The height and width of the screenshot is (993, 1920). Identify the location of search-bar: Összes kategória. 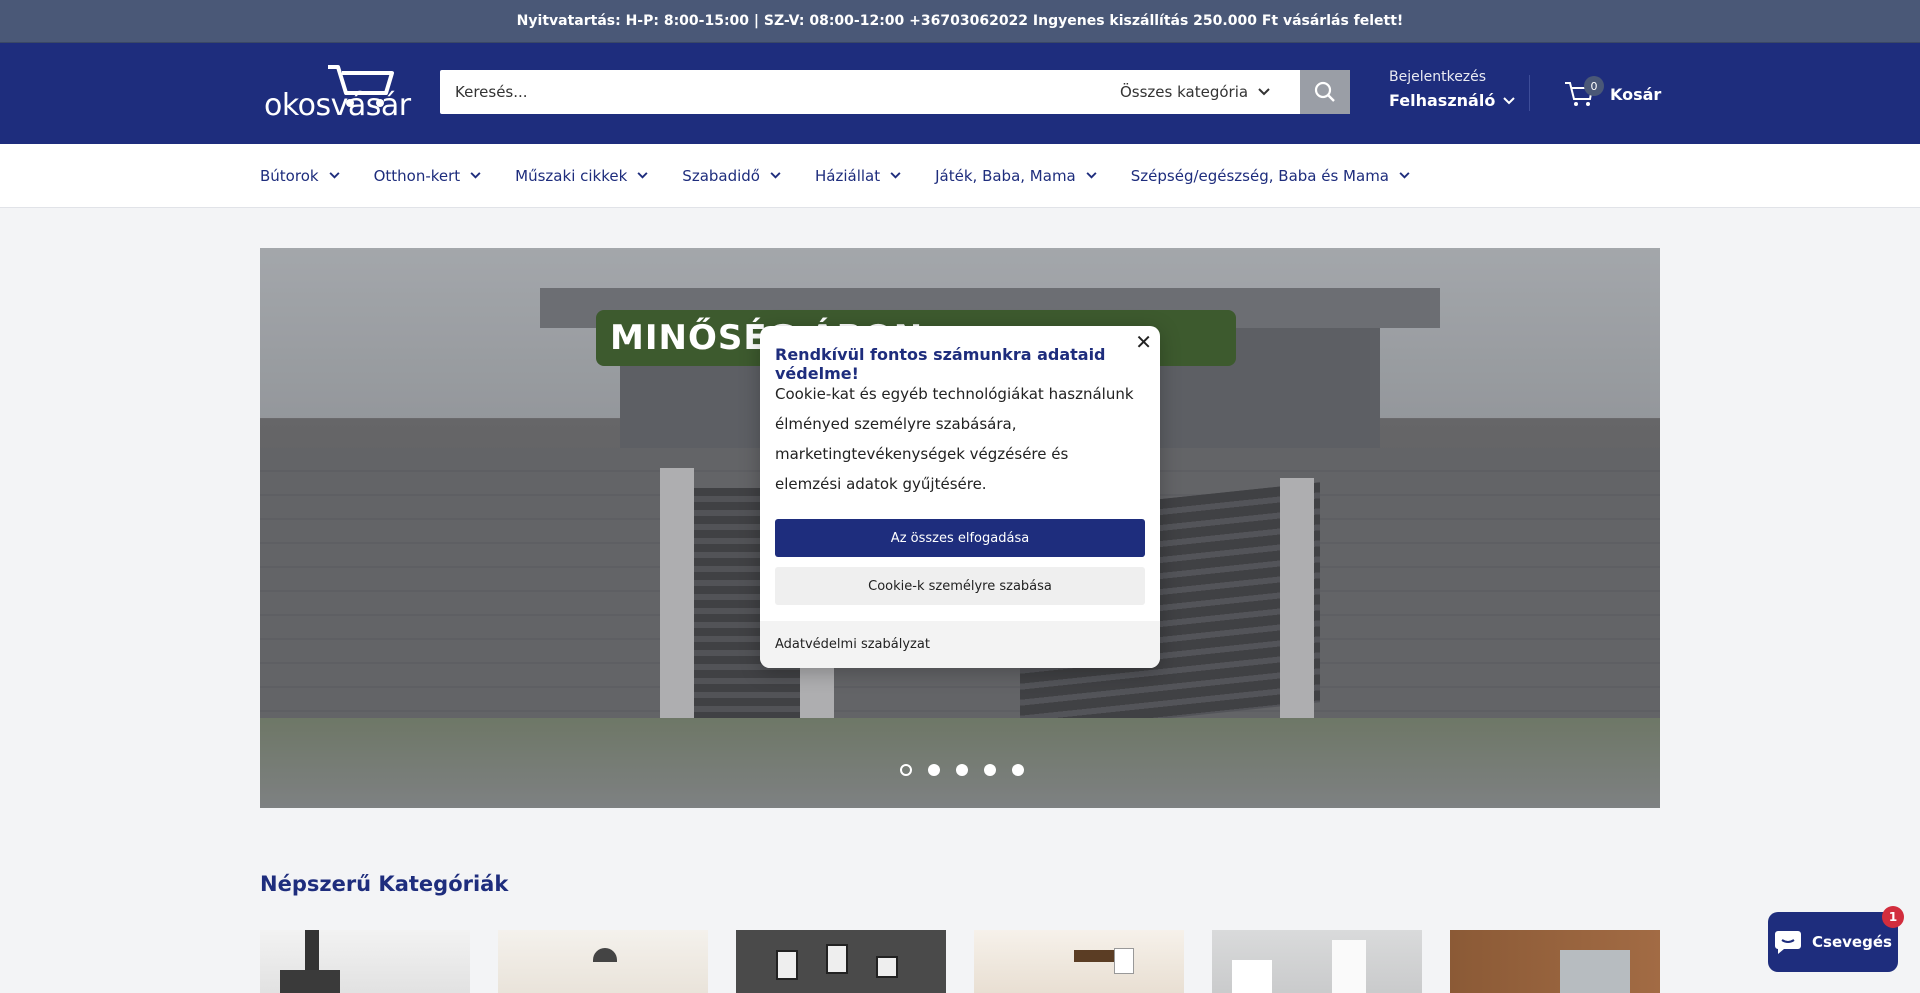
(895, 92).